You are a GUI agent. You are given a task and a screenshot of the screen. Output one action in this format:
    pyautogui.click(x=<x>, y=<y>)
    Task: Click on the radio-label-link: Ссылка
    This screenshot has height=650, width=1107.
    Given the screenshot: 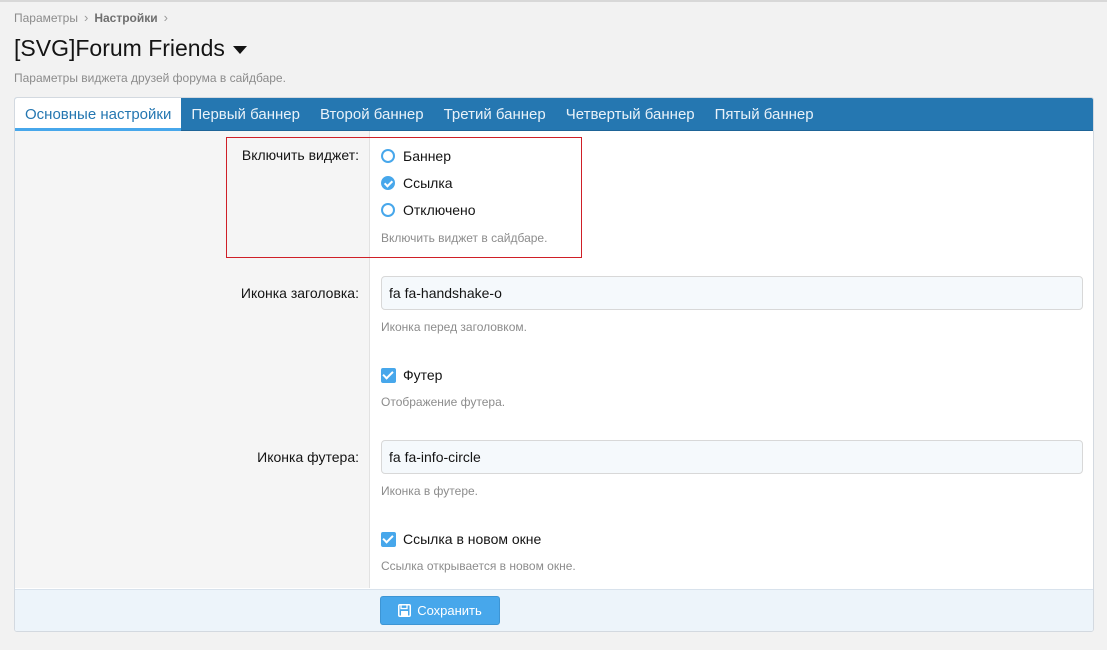 What is the action you would take?
    pyautogui.click(x=428, y=183)
    